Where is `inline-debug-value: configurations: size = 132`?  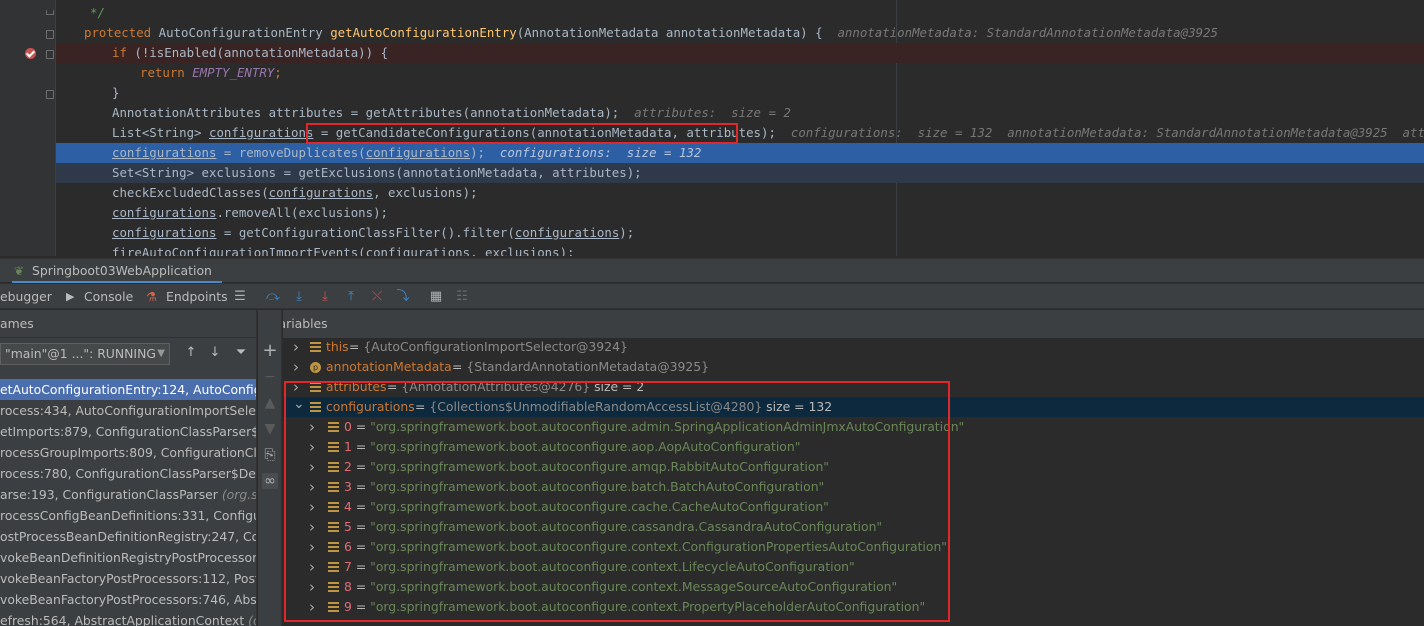
inline-debug-value: configurations: size = 132 is located at coordinates (600, 152).